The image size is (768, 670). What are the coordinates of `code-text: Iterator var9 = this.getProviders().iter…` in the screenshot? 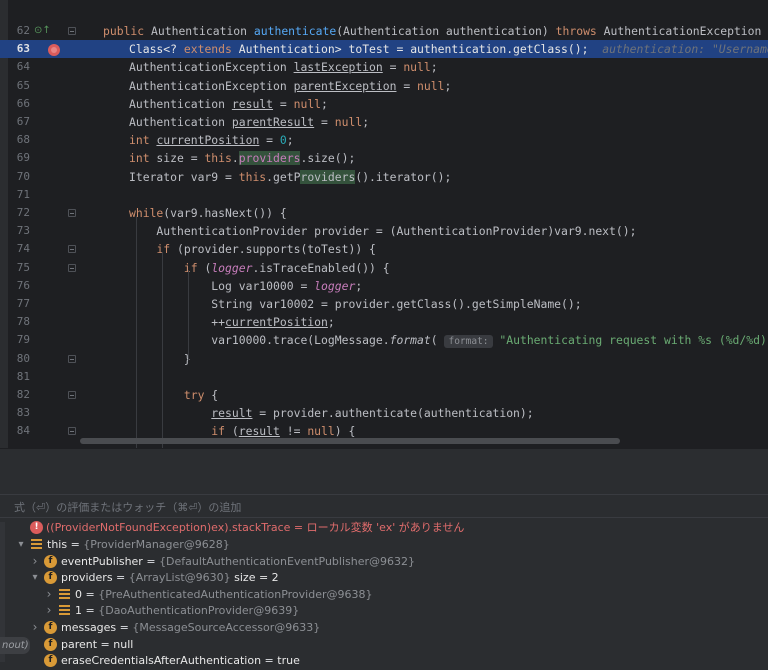 It's located at (290, 177).